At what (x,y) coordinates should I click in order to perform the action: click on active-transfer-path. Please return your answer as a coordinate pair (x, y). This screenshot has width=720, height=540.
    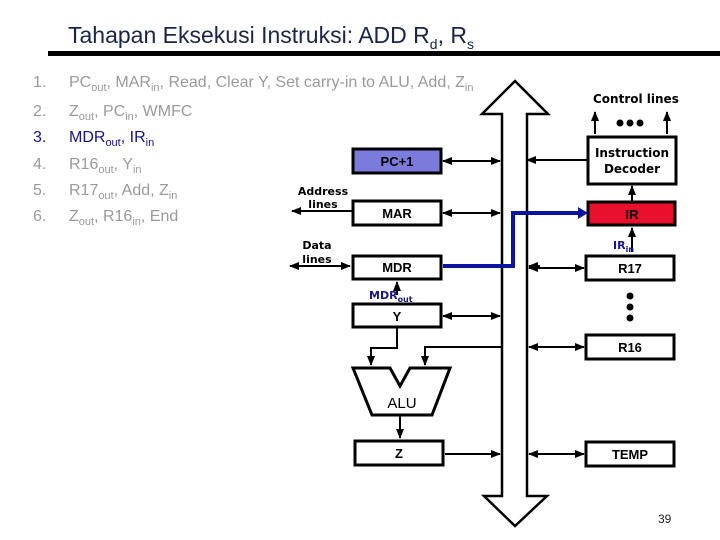
    Looking at the image, I should click on (511, 239).